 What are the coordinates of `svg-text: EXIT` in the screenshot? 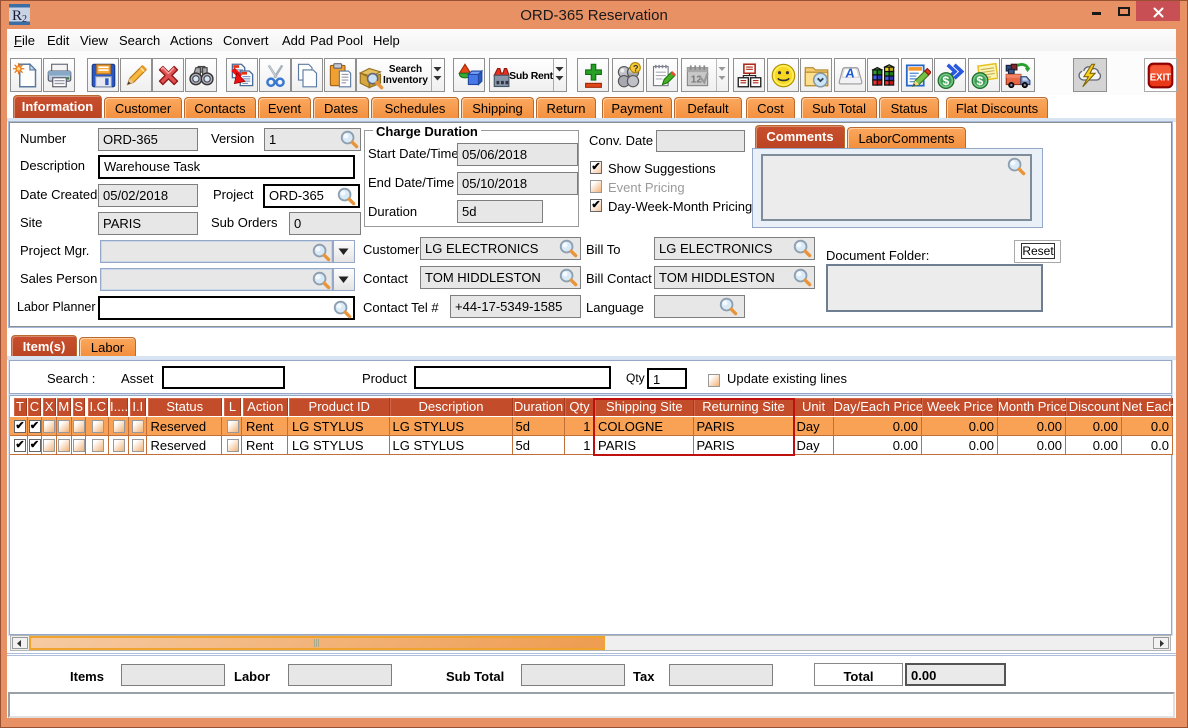 It's located at (1161, 78).